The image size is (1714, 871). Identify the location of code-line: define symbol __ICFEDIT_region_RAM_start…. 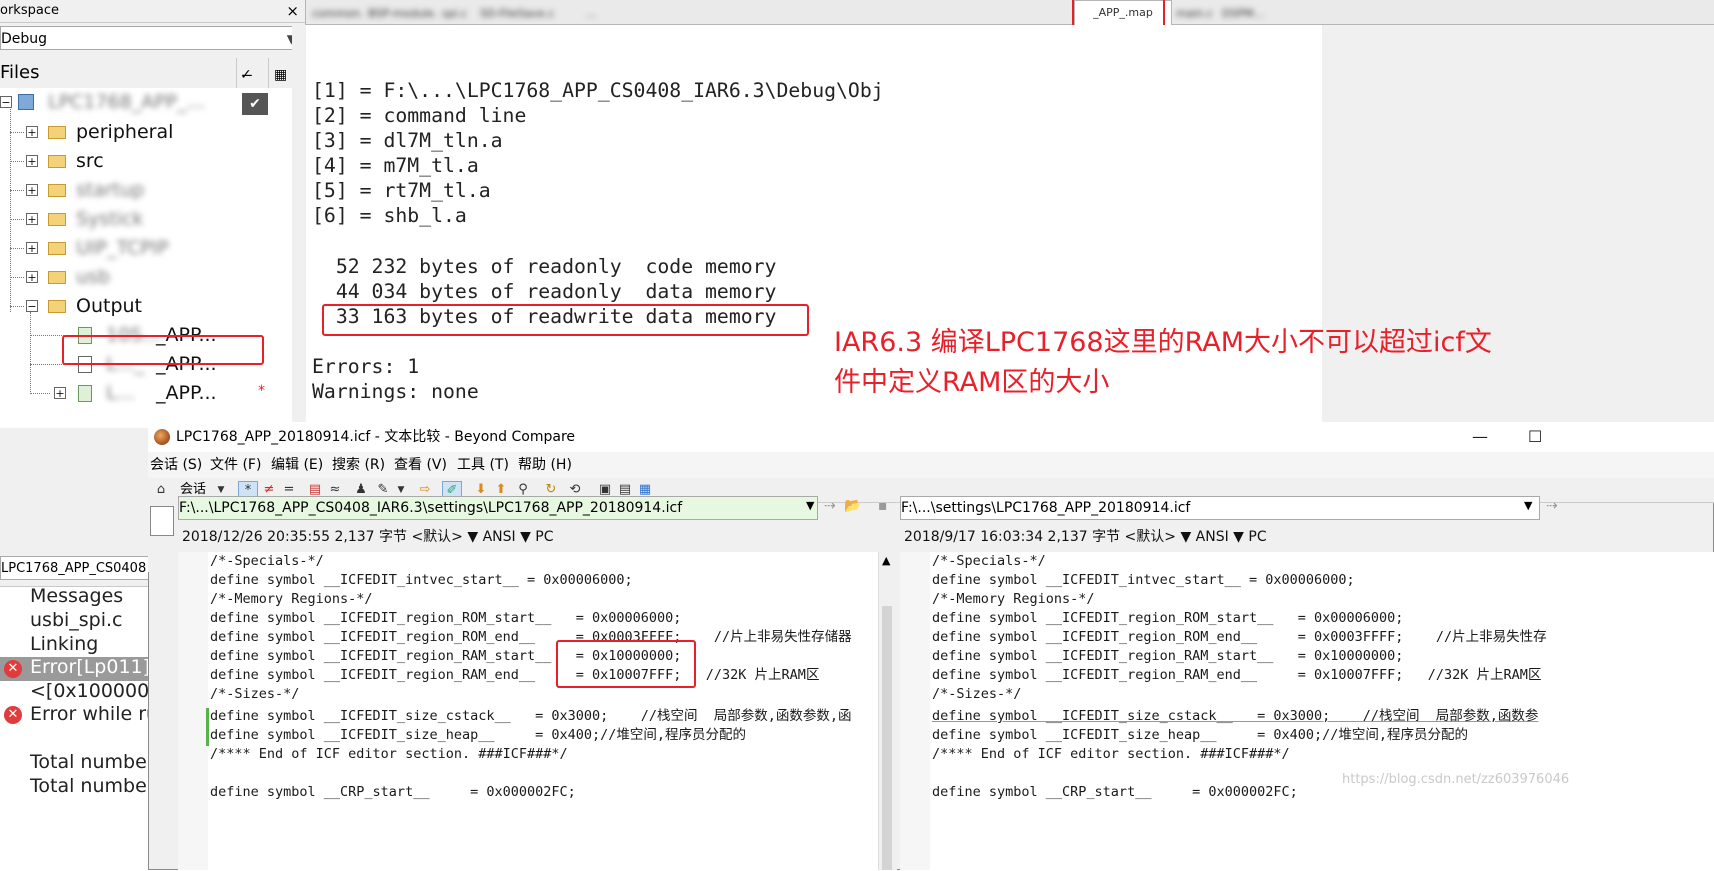
(1168, 656).